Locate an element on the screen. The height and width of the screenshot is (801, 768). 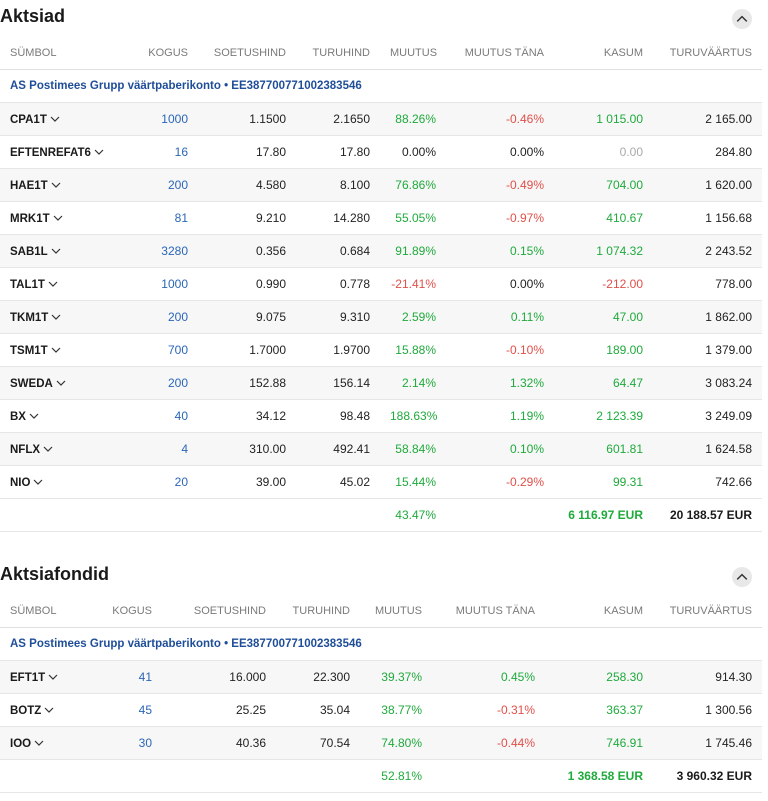
change-cell: 38.77% is located at coordinates (396, 710).